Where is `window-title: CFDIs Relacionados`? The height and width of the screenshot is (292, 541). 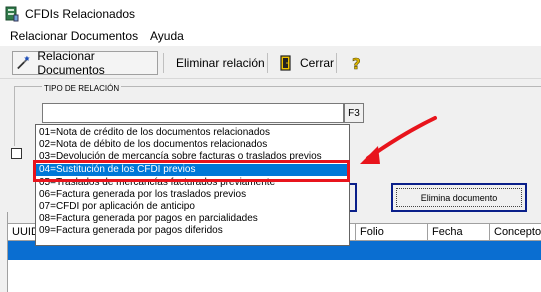
window-title: CFDIs Relacionados is located at coordinates (80, 14).